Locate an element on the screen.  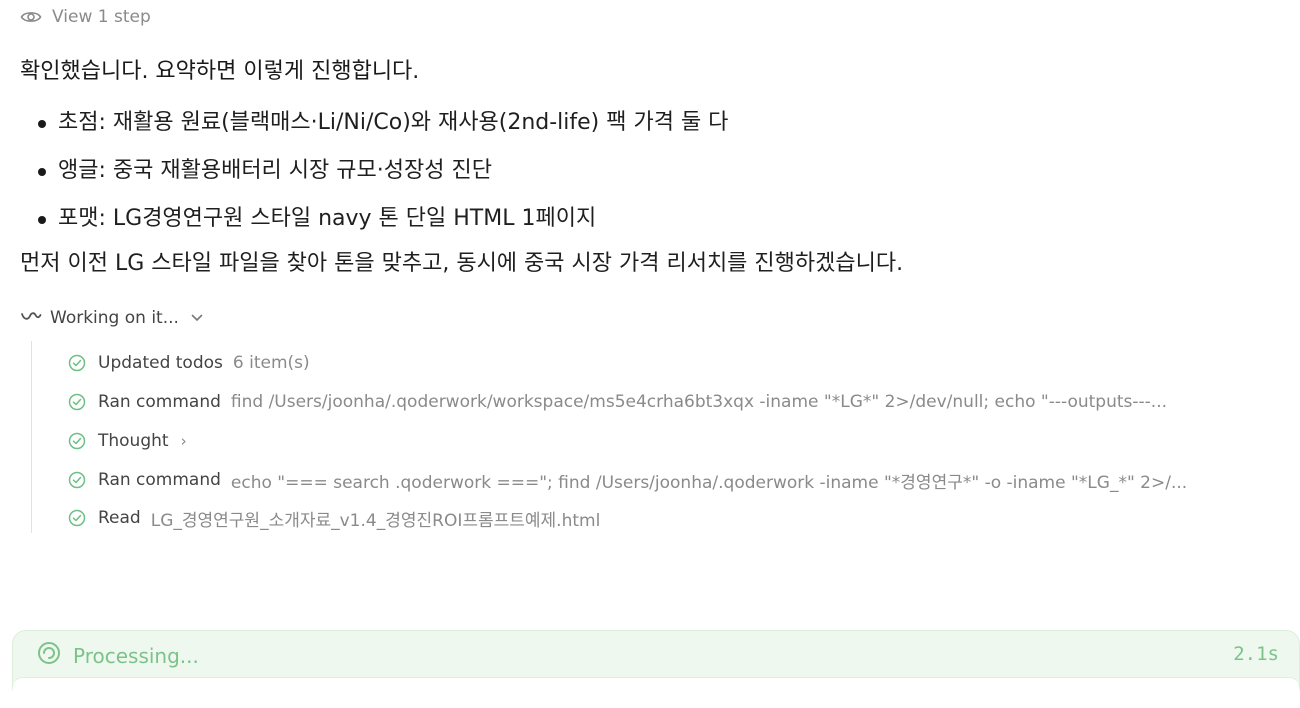
eye-icon is located at coordinates (31, 17).